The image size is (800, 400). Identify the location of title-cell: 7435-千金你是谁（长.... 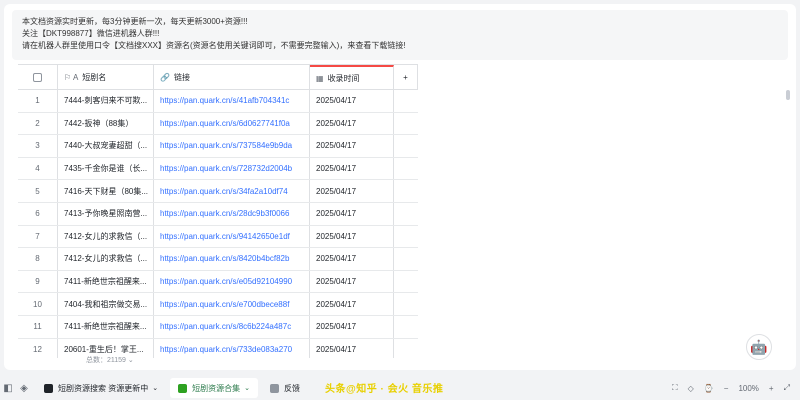
(106, 168).